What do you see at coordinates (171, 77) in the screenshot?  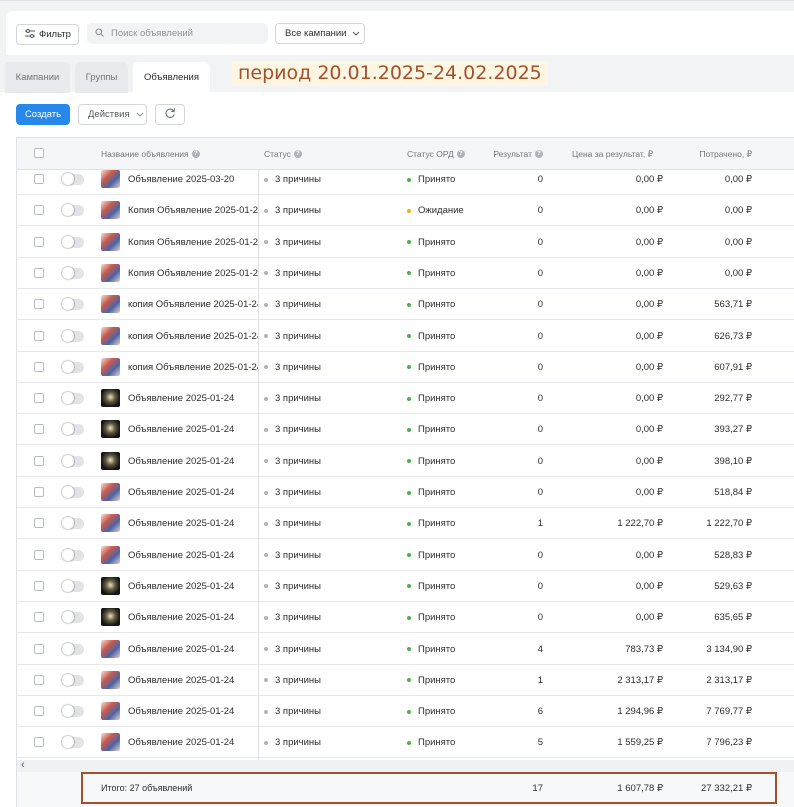 I see `tab-ads: Объявления` at bounding box center [171, 77].